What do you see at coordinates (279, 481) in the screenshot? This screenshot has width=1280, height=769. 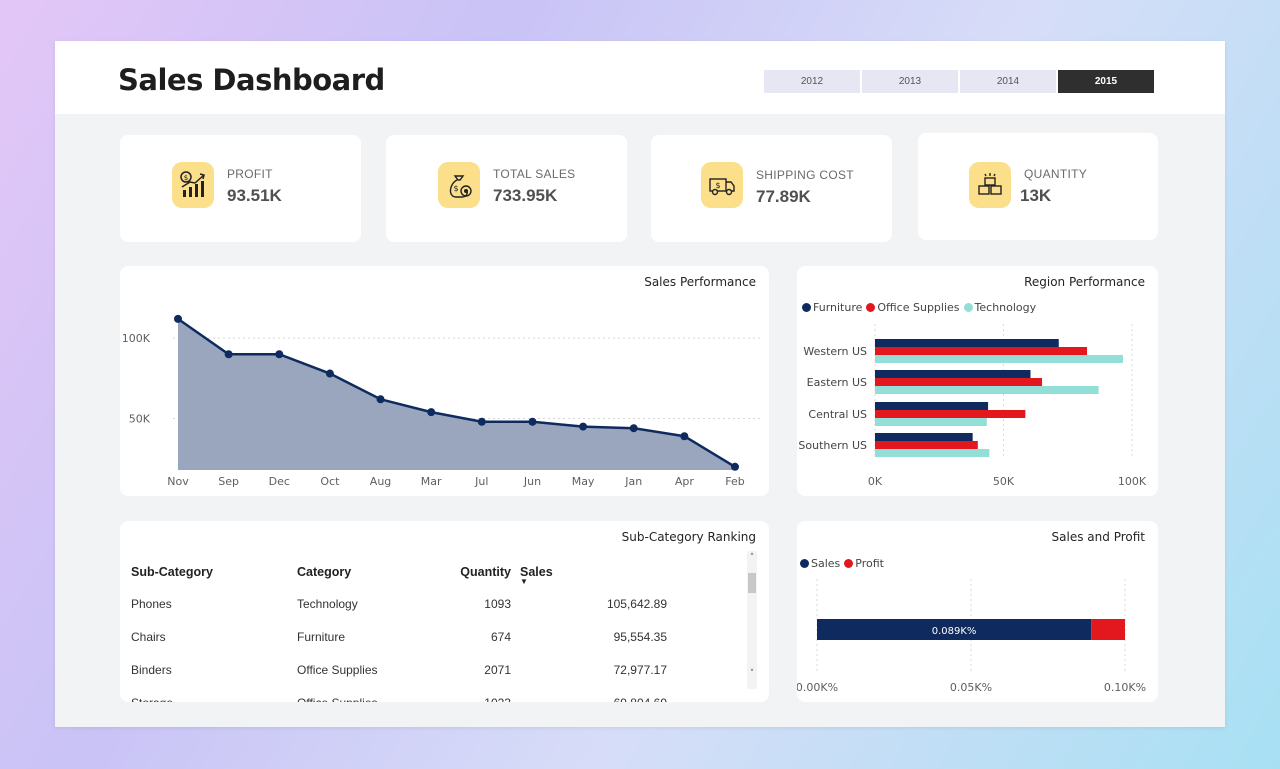 I see `x-tick-label: Dec` at bounding box center [279, 481].